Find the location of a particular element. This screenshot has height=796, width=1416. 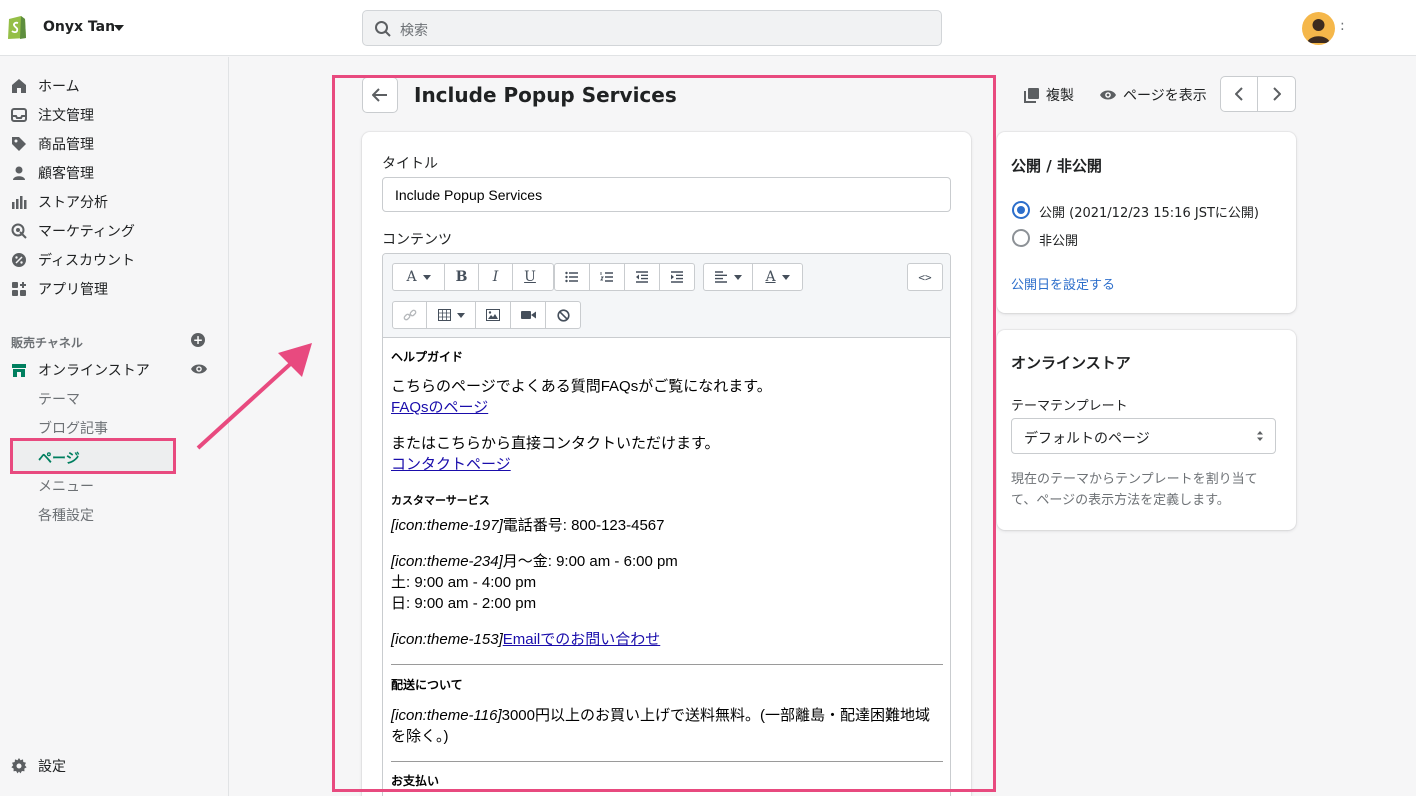

clear-format-button is located at coordinates (563, 315).